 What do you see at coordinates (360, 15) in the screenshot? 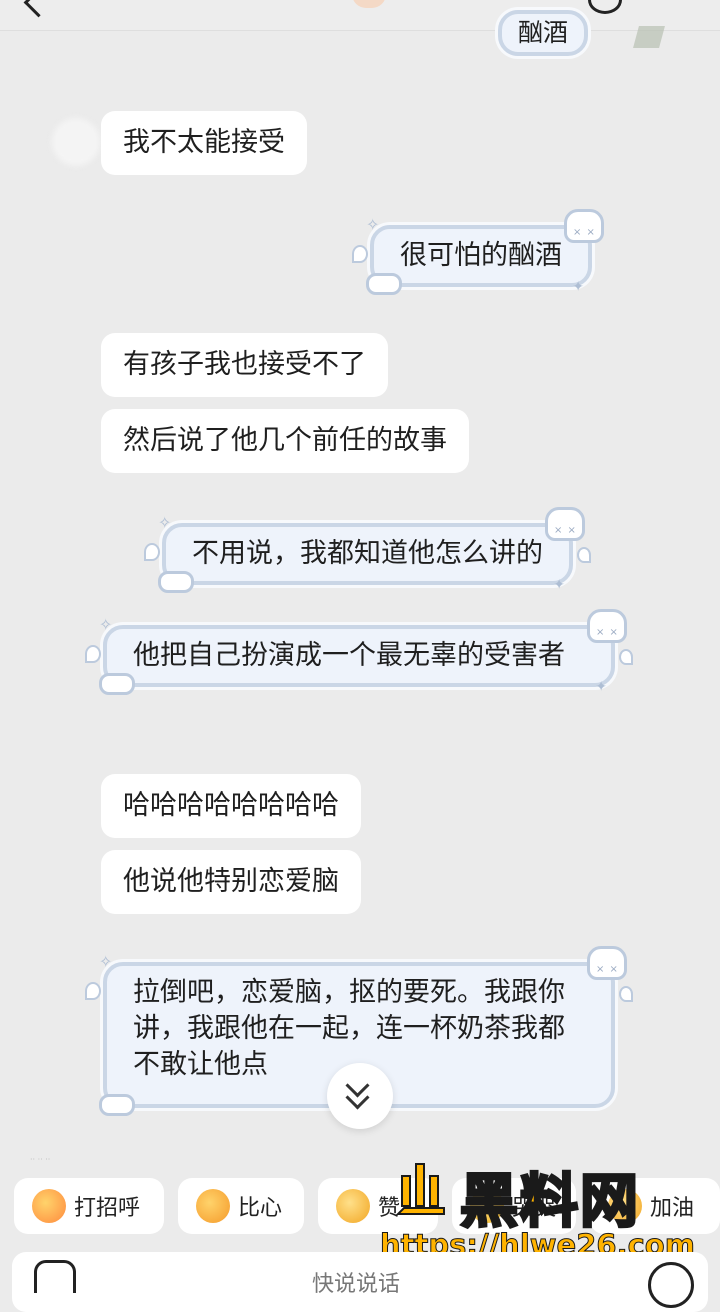
I see `chat-header` at bounding box center [360, 15].